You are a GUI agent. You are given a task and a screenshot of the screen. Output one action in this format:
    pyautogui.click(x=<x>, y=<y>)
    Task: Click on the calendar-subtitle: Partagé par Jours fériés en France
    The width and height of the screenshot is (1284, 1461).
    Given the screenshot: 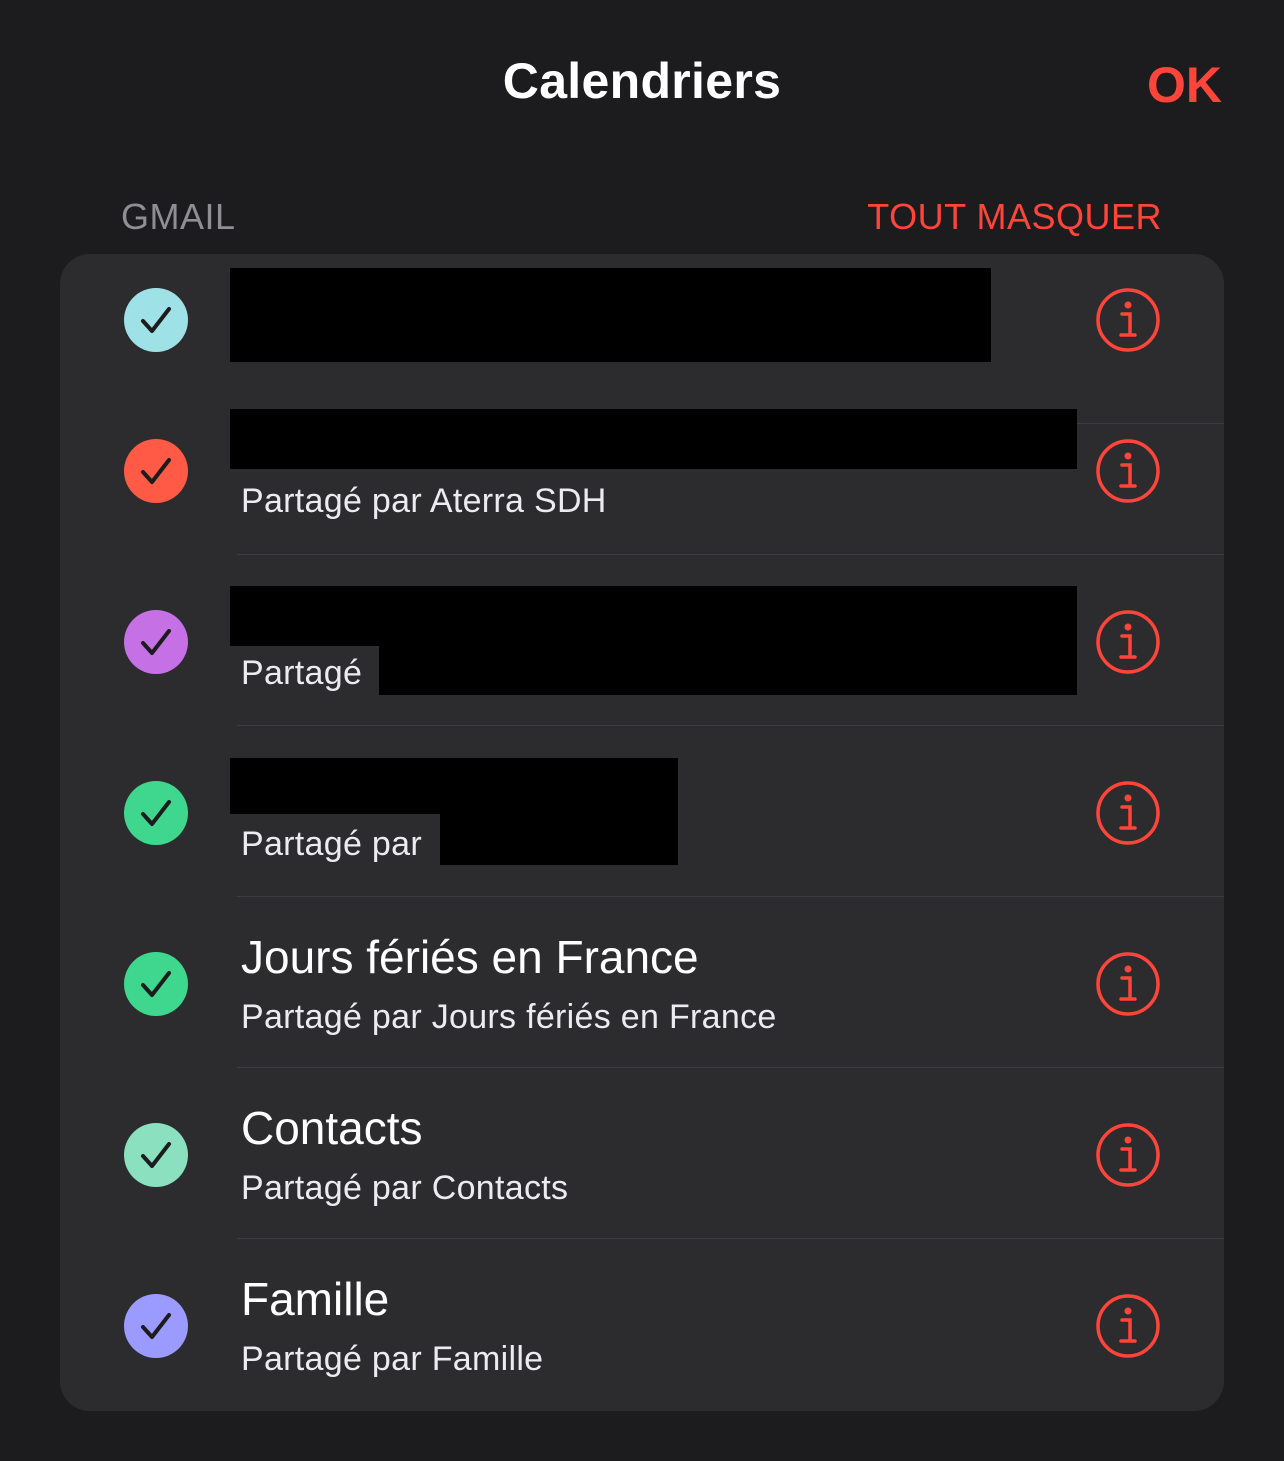 What is the action you would take?
    pyautogui.click(x=509, y=1017)
    